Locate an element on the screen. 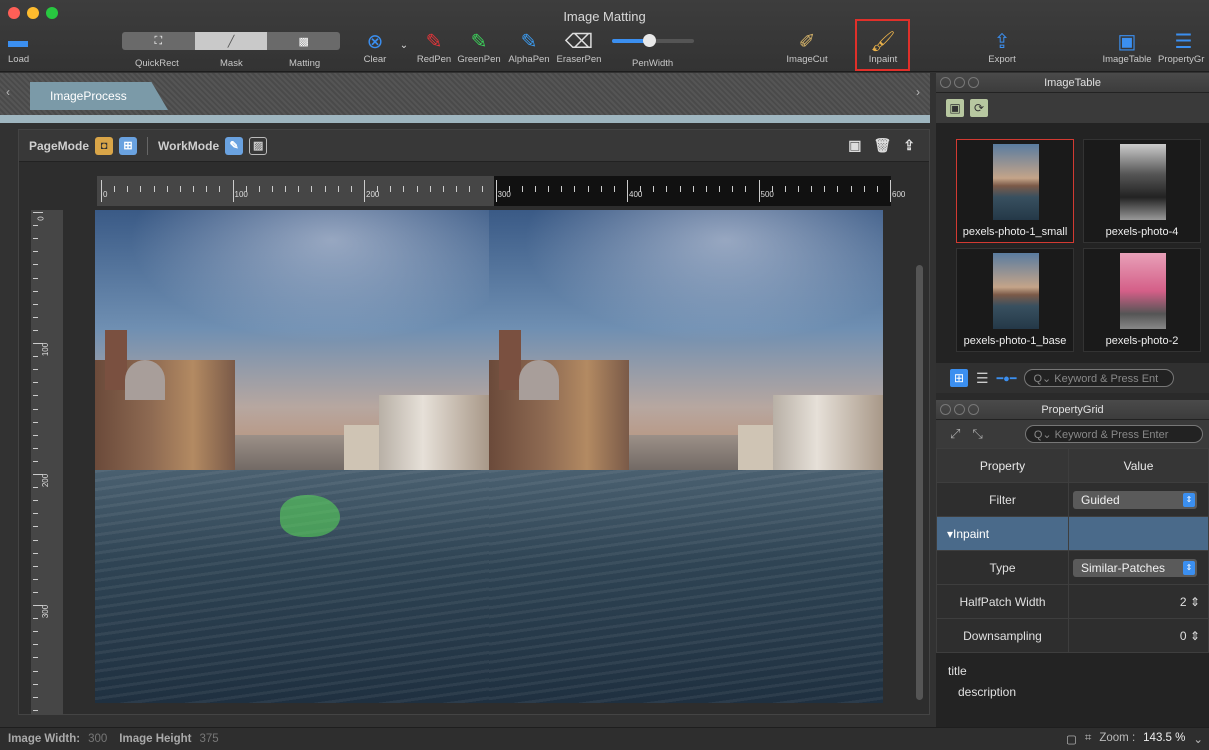 The height and width of the screenshot is (750, 1209). refresh-icon: ⟳ is located at coordinates (979, 108).